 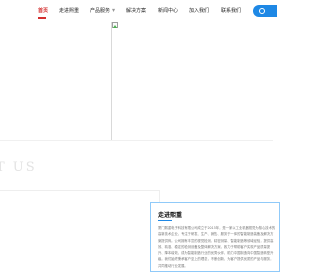 What do you see at coordinates (231, 11) in the screenshot?
I see `nav-item-contact: 联系我们` at bounding box center [231, 11].